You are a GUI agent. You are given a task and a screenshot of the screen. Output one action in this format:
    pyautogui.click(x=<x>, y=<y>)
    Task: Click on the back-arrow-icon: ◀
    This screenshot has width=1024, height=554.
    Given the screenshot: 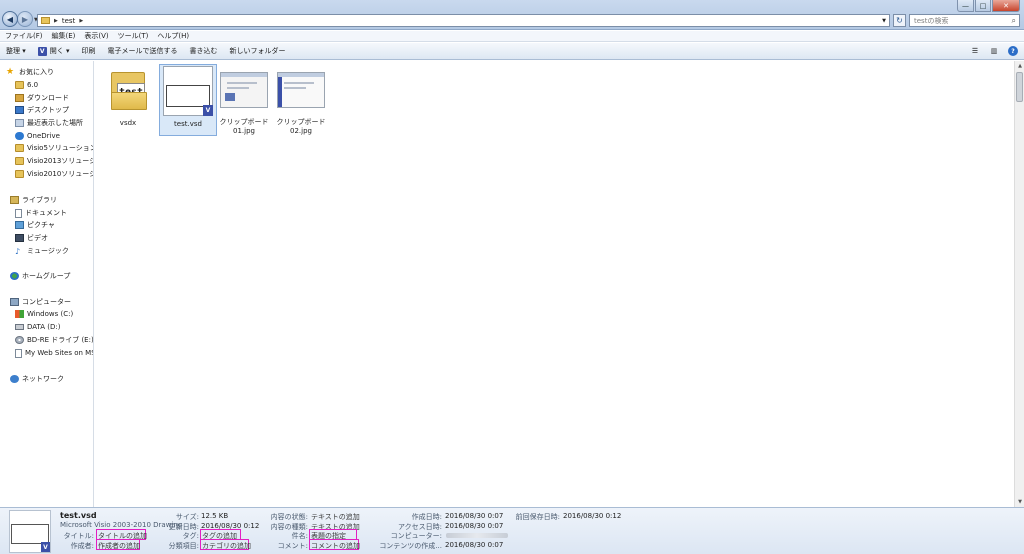 What is the action you would take?
    pyautogui.click(x=10, y=19)
    